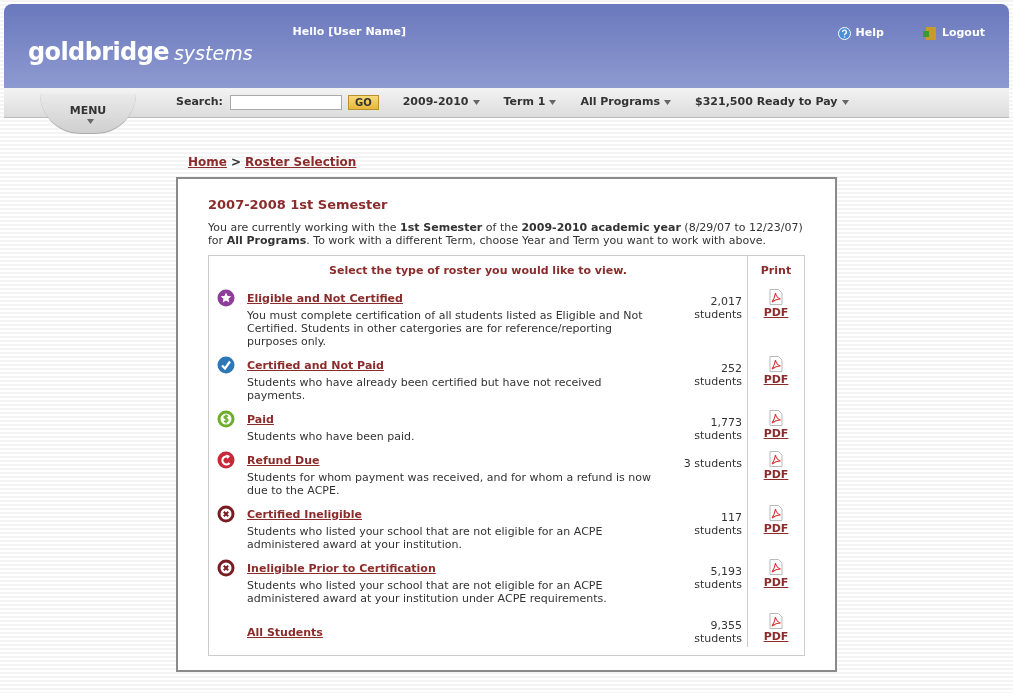  I want to click on student-count: 3 students, so click(712, 462).